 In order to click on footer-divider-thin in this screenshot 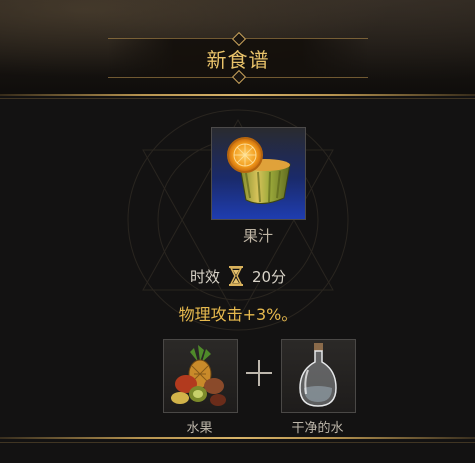, I will do `click(237, 442)`.